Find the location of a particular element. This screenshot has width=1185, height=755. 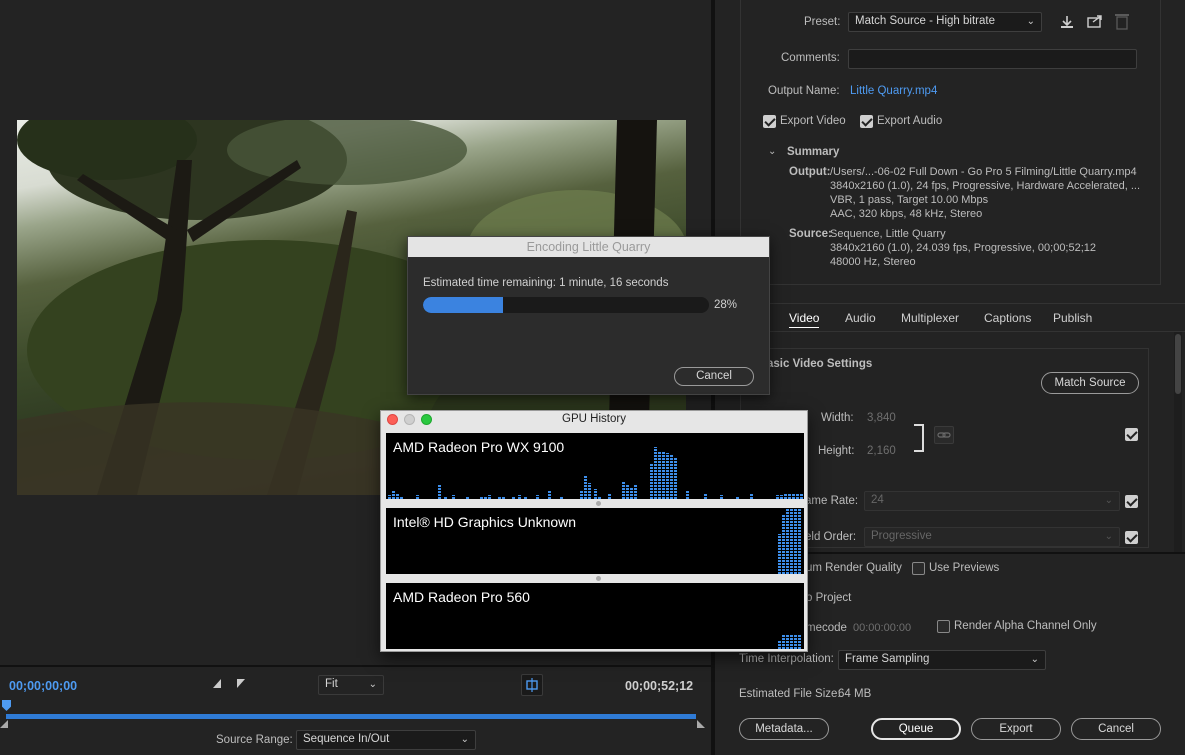

mark-out-icon is located at coordinates (241, 683).